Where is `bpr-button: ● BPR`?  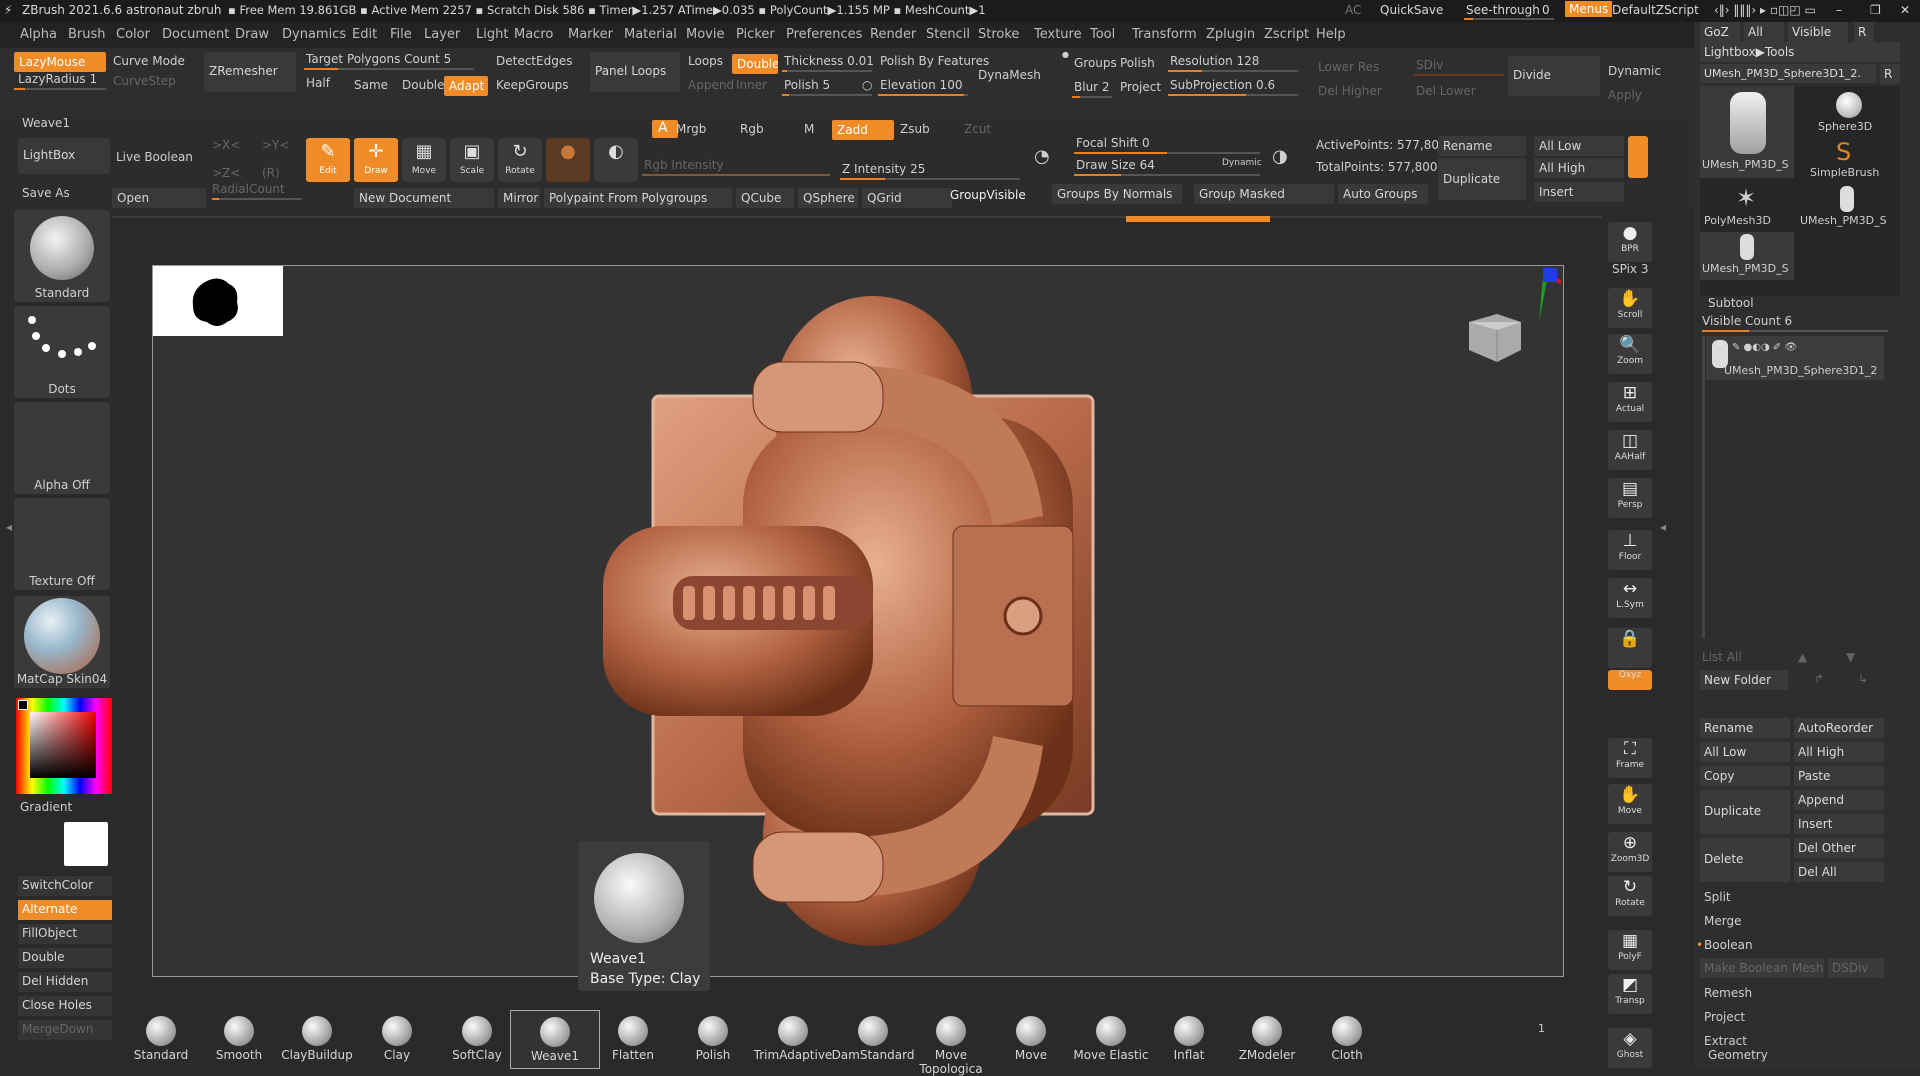 bpr-button: ● BPR is located at coordinates (1630, 242).